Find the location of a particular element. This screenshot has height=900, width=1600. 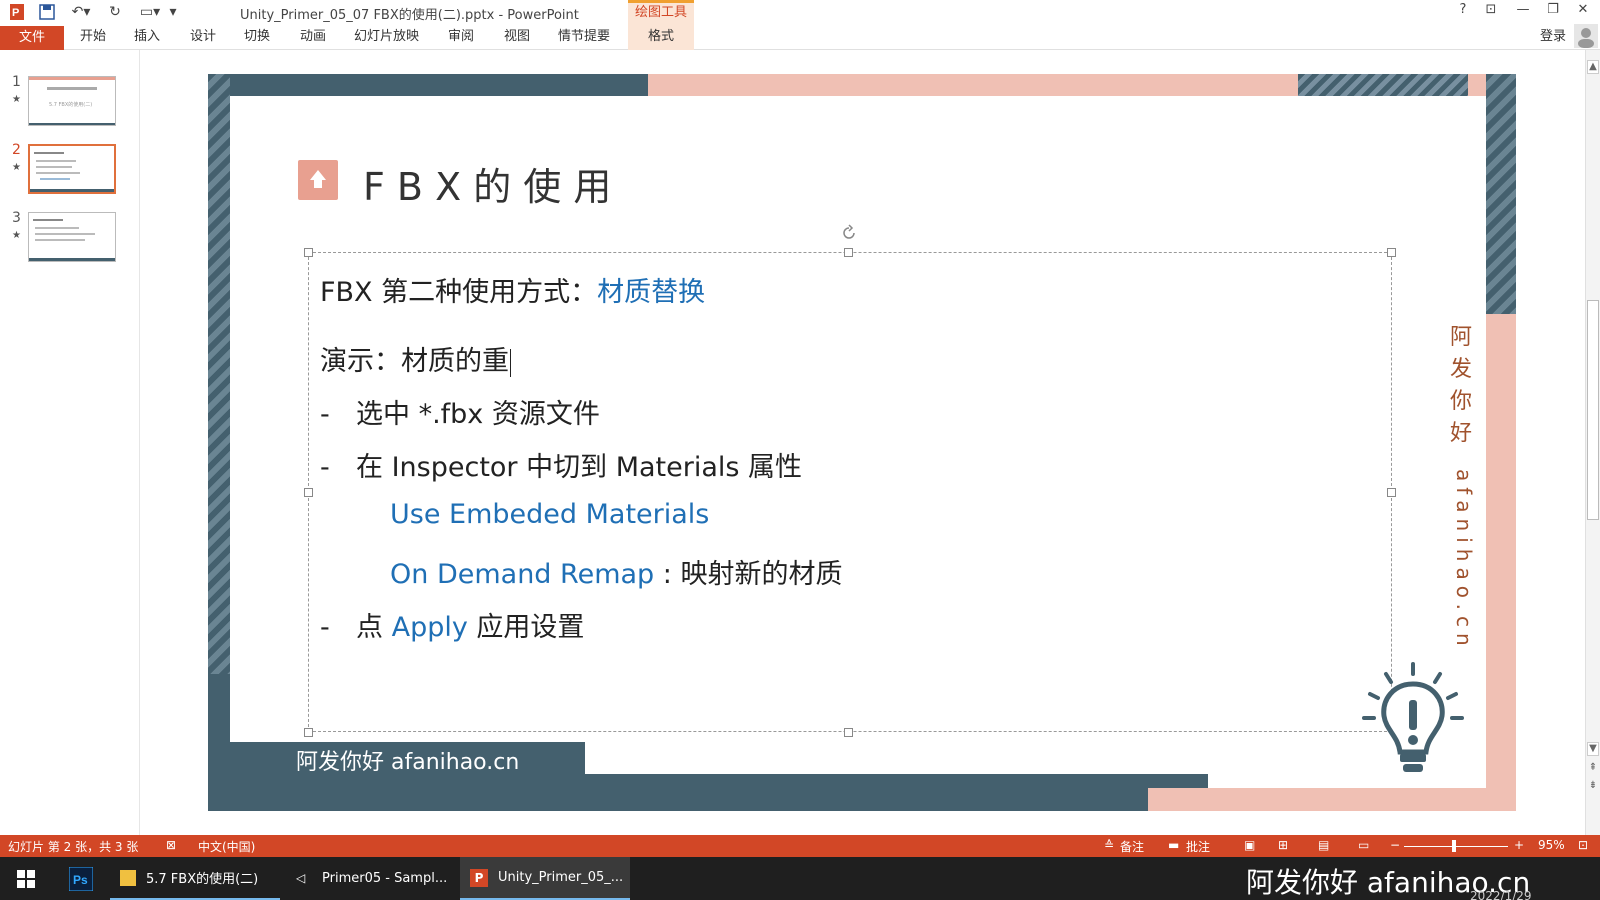

tab-file: 文件 is located at coordinates (32, 38).